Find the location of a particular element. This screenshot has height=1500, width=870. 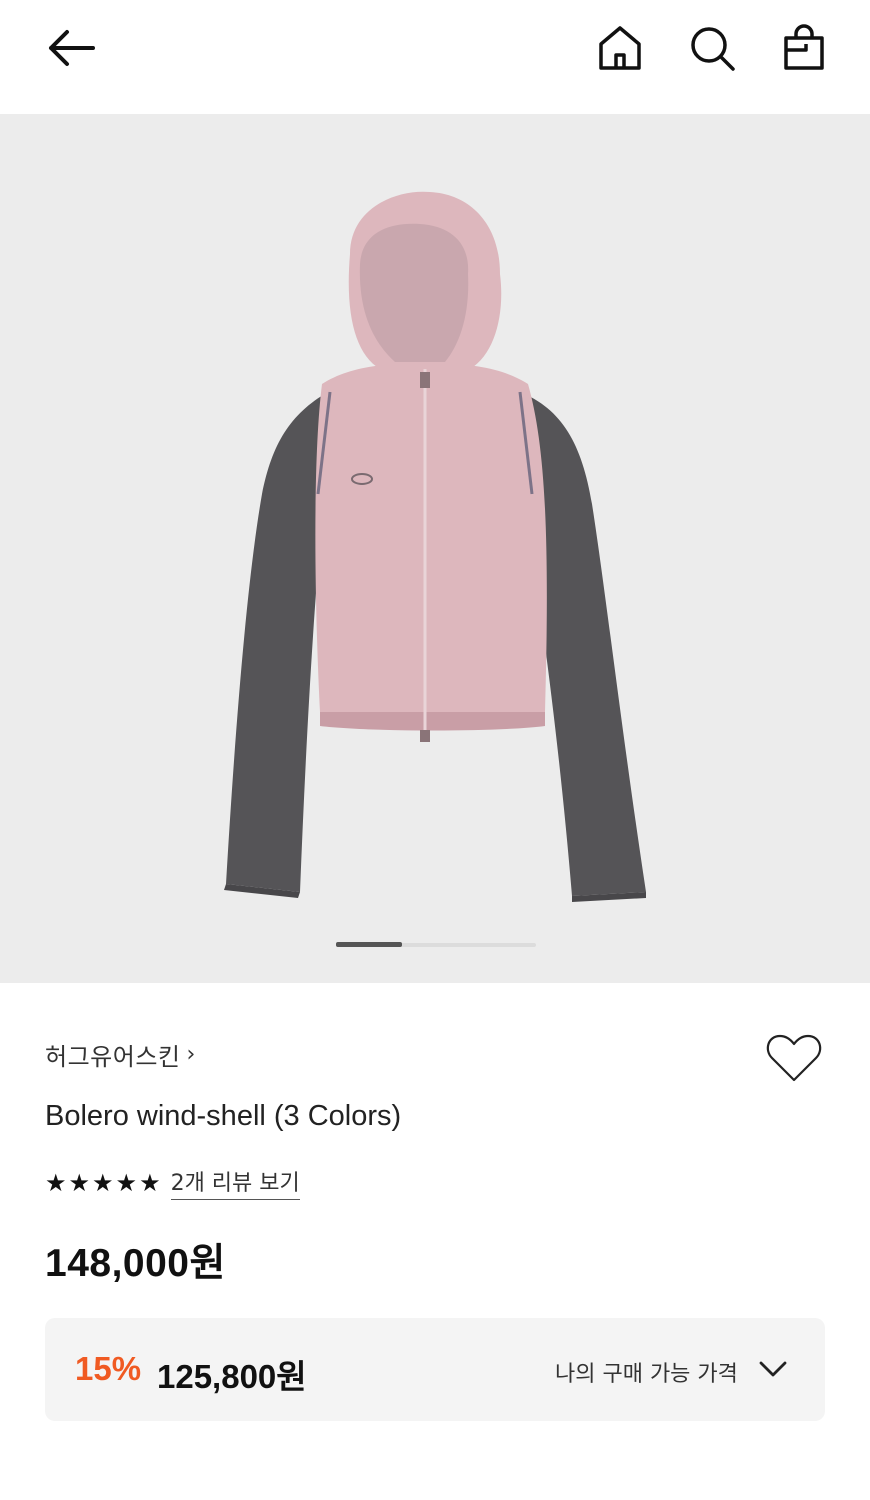

chevron-down-icon is located at coordinates (773, 1369).